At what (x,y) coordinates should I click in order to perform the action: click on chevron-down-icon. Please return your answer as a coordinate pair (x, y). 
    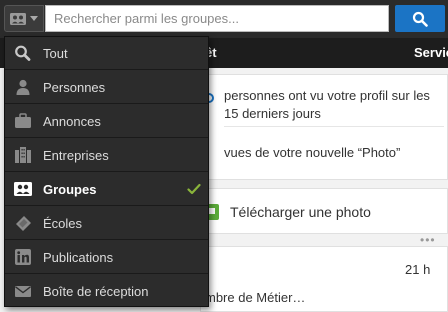
    Looking at the image, I should click on (34, 18).